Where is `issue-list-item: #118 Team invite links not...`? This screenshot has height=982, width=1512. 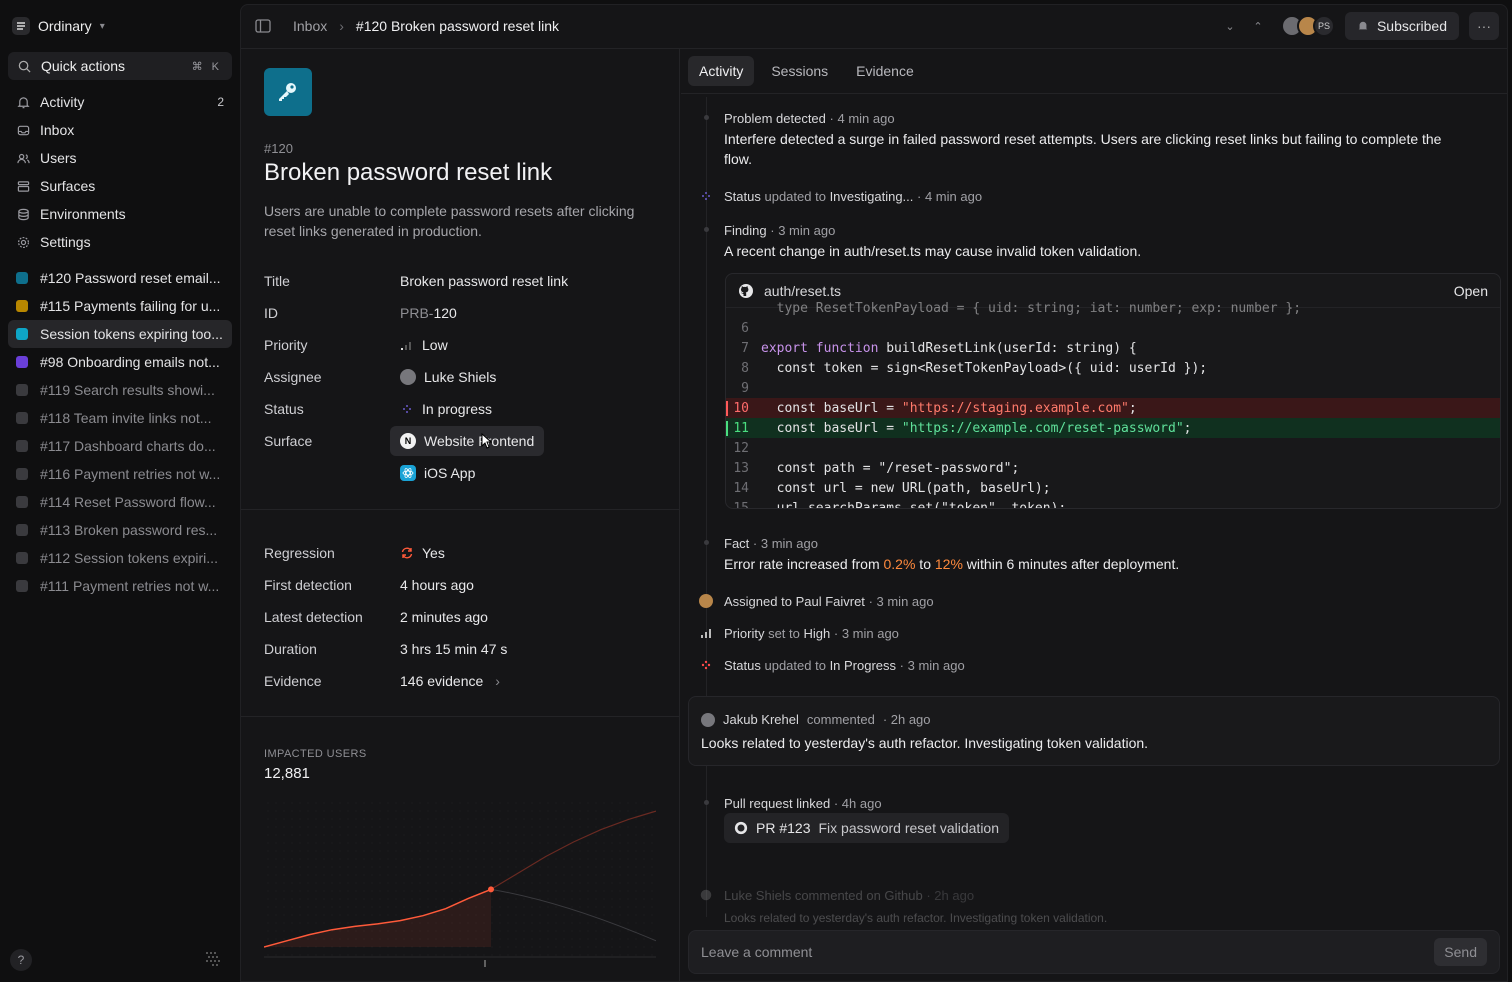 issue-list-item: #118 Team invite links not... is located at coordinates (120, 418).